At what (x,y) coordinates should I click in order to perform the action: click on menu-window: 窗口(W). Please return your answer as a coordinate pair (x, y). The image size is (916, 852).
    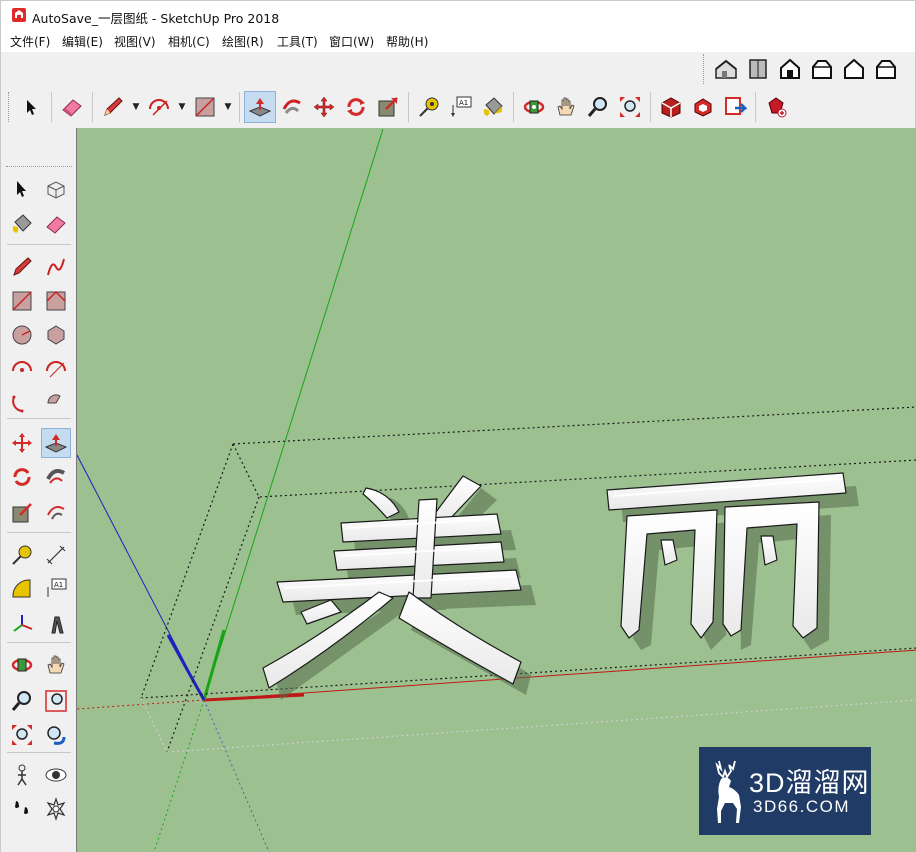
    Looking at the image, I should click on (351, 41).